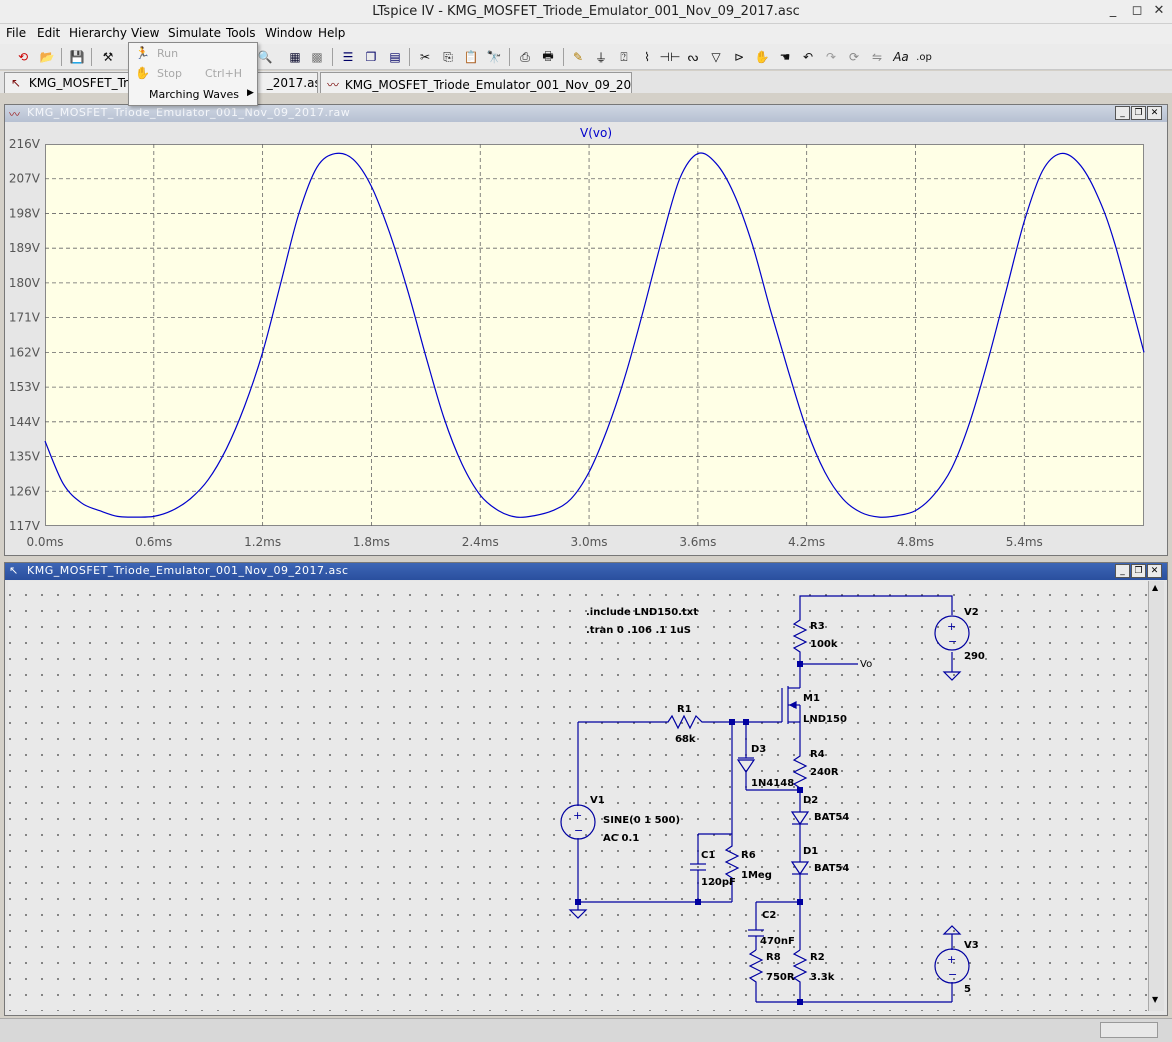 The width and height of the screenshot is (1172, 1042). I want to click on directive-tran: .tran 0 .106 .1 1uS, so click(638, 630).